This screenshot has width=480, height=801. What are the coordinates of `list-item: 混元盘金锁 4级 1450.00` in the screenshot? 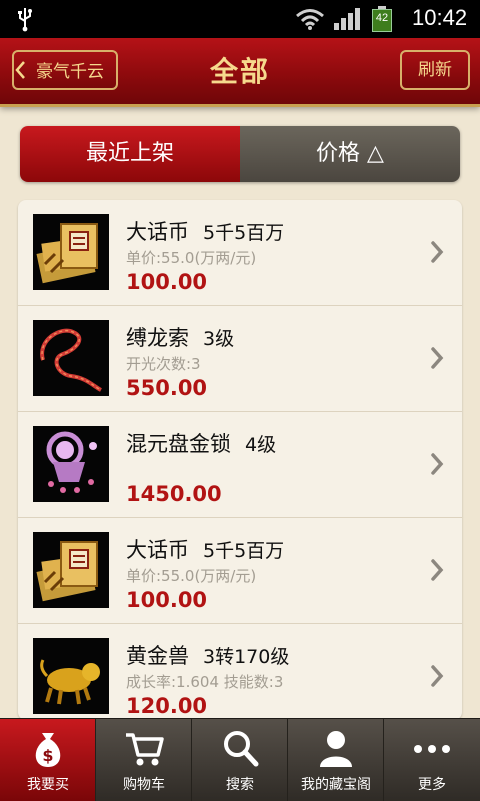 It's located at (240, 465).